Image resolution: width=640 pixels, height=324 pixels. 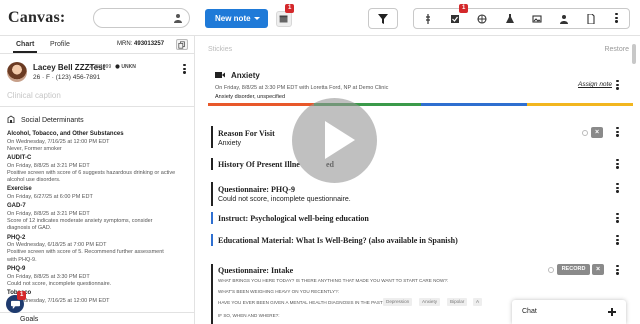 I want to click on filter-button, so click(x=383, y=18).